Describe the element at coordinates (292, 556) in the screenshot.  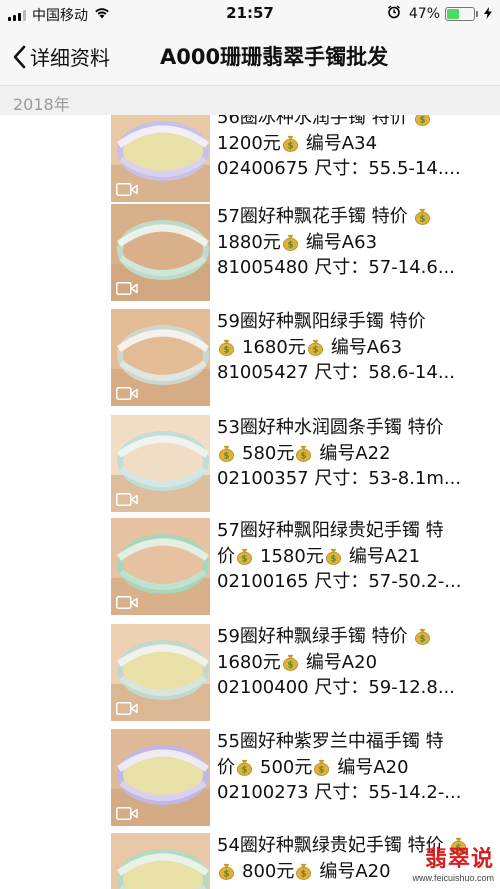
I see `item-price: 1580元` at that location.